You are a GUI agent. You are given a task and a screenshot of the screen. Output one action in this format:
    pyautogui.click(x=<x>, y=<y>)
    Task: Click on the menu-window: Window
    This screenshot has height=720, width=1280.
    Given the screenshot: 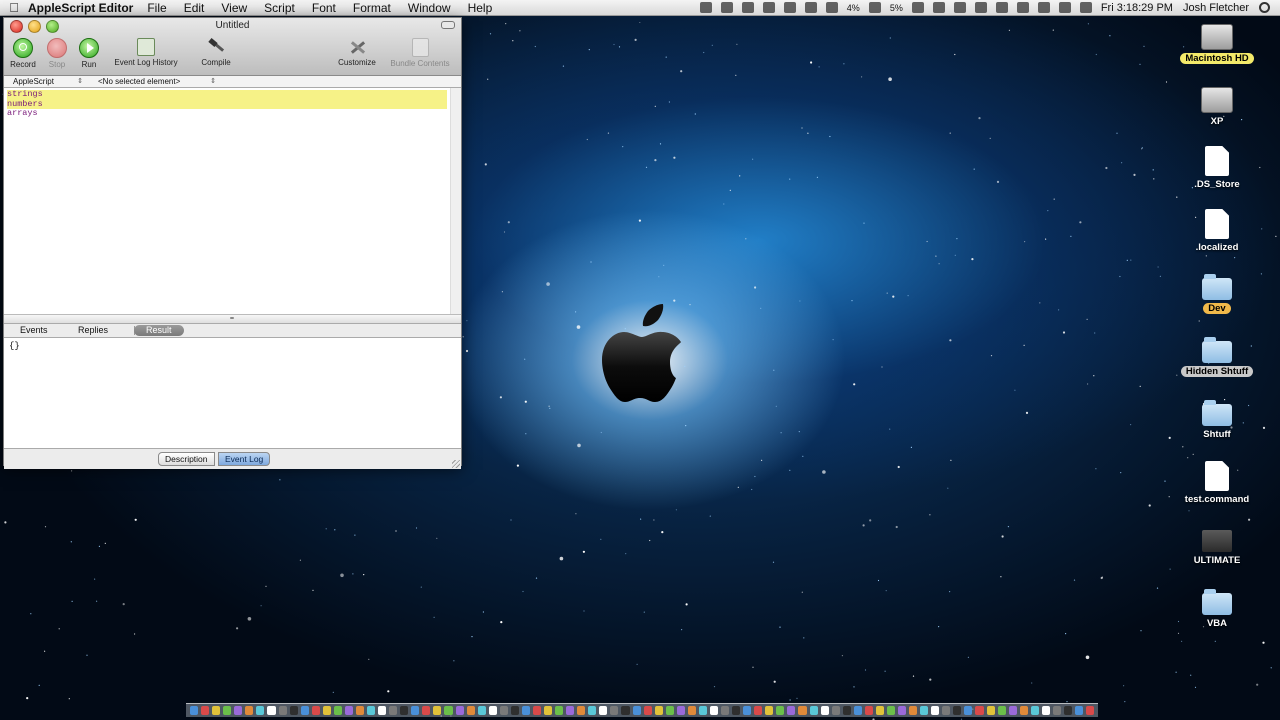 What is the action you would take?
    pyautogui.click(x=429, y=8)
    